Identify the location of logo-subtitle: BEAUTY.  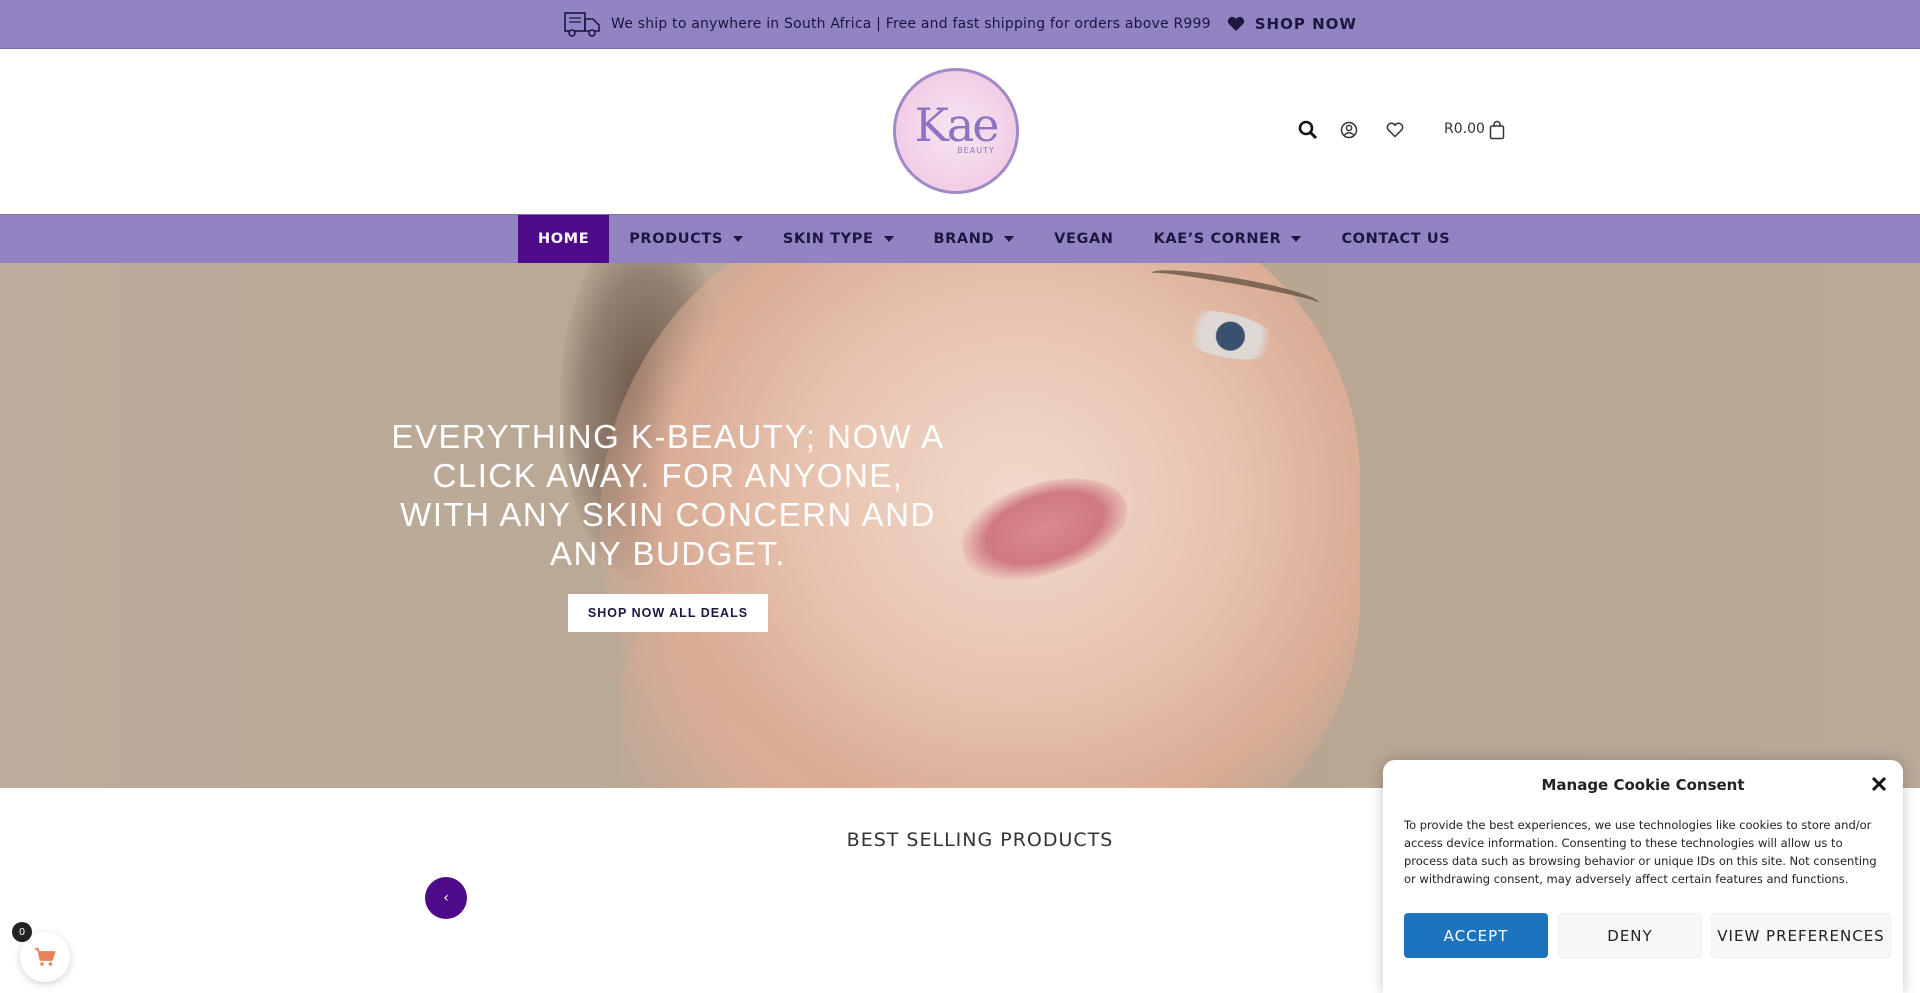
(976, 150).